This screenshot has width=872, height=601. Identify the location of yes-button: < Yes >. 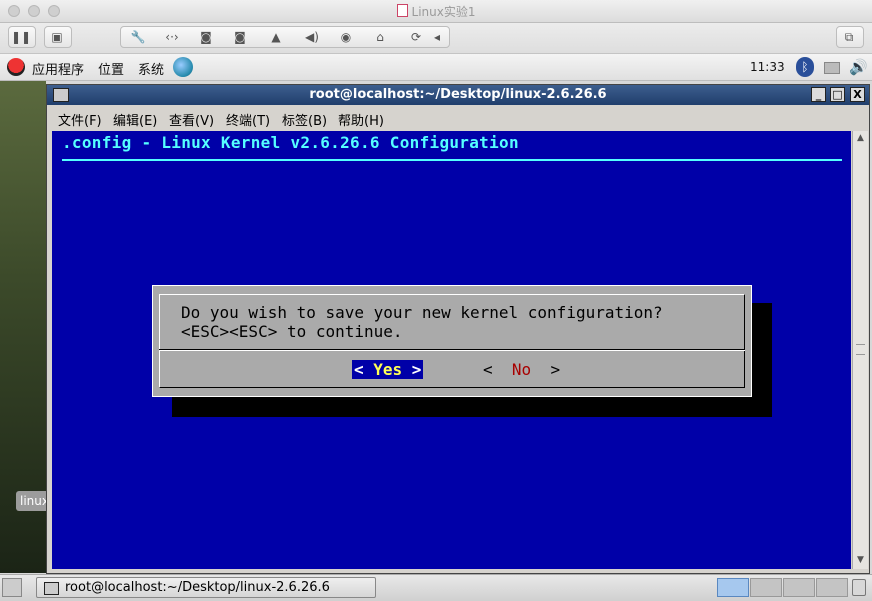
(388, 369).